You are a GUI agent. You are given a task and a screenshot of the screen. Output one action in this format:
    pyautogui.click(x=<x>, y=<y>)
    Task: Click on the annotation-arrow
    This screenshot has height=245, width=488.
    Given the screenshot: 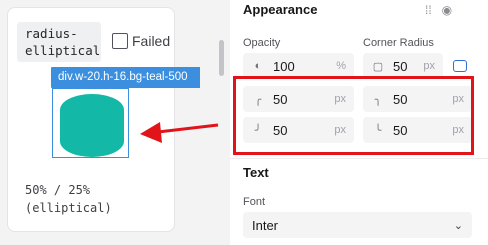 What is the action you would take?
    pyautogui.click(x=179, y=132)
    